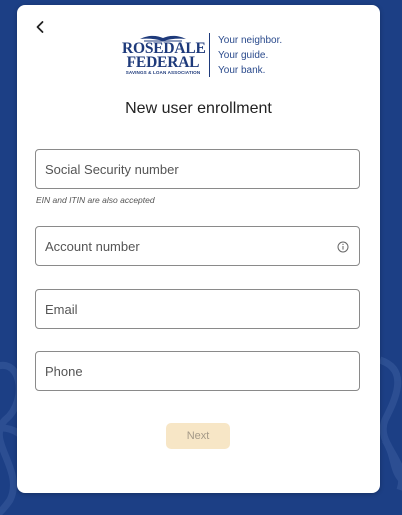  I want to click on account-number-input, so click(197, 246).